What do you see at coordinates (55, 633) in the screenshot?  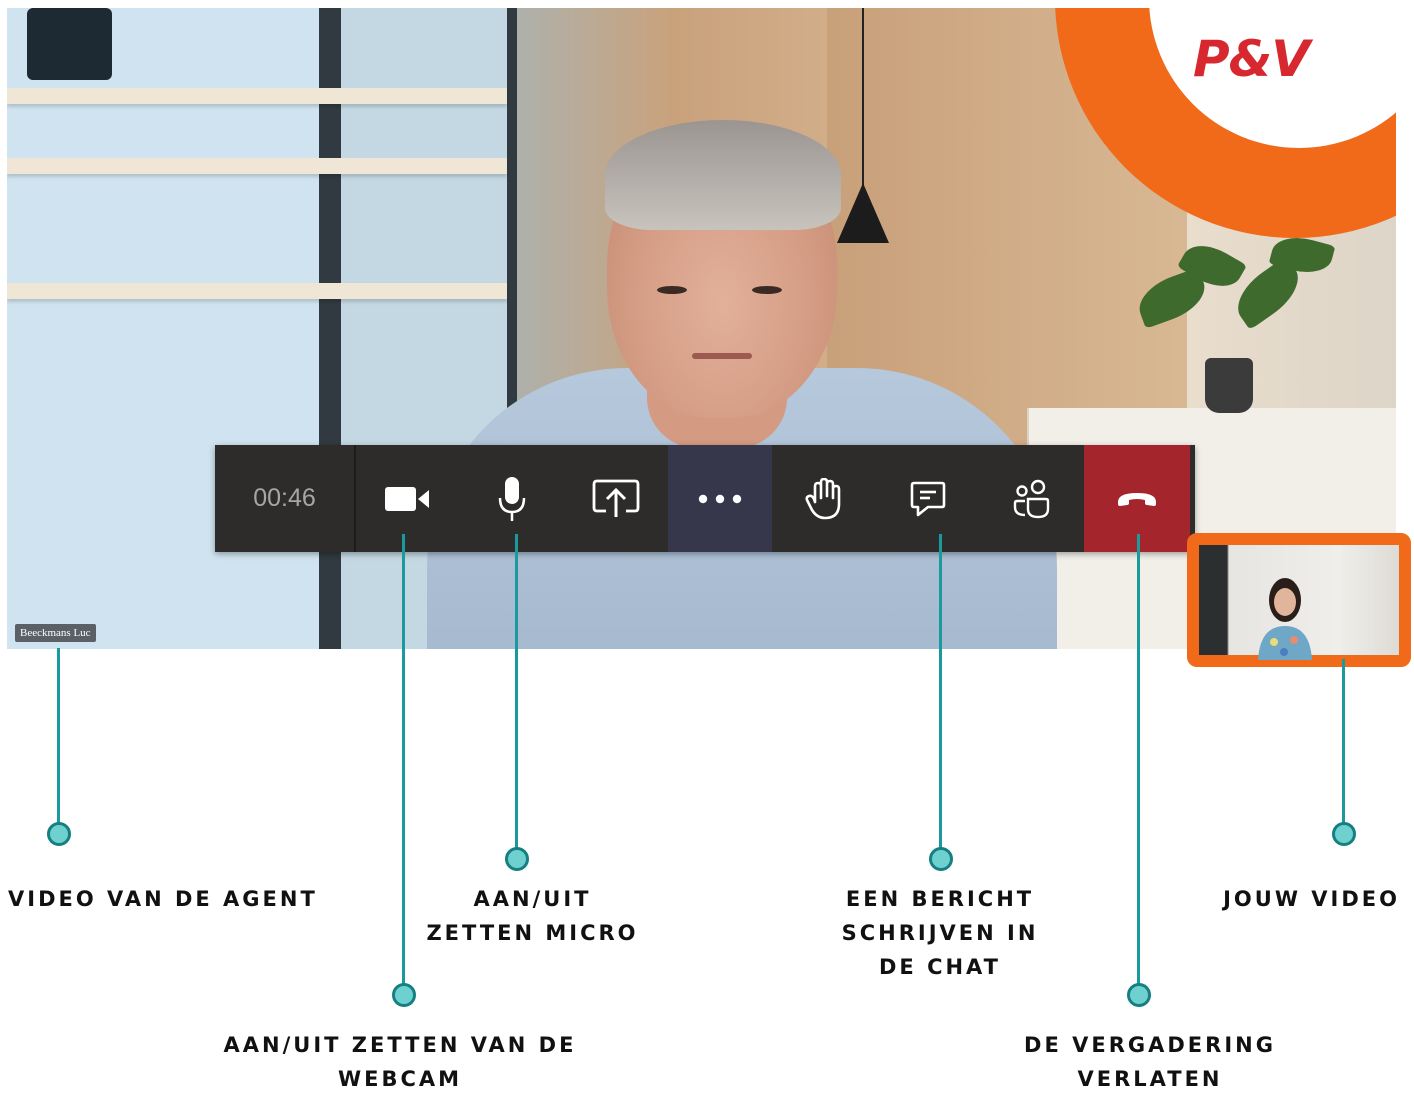 I see `participant-name-tag: Beeckmans Luc` at bounding box center [55, 633].